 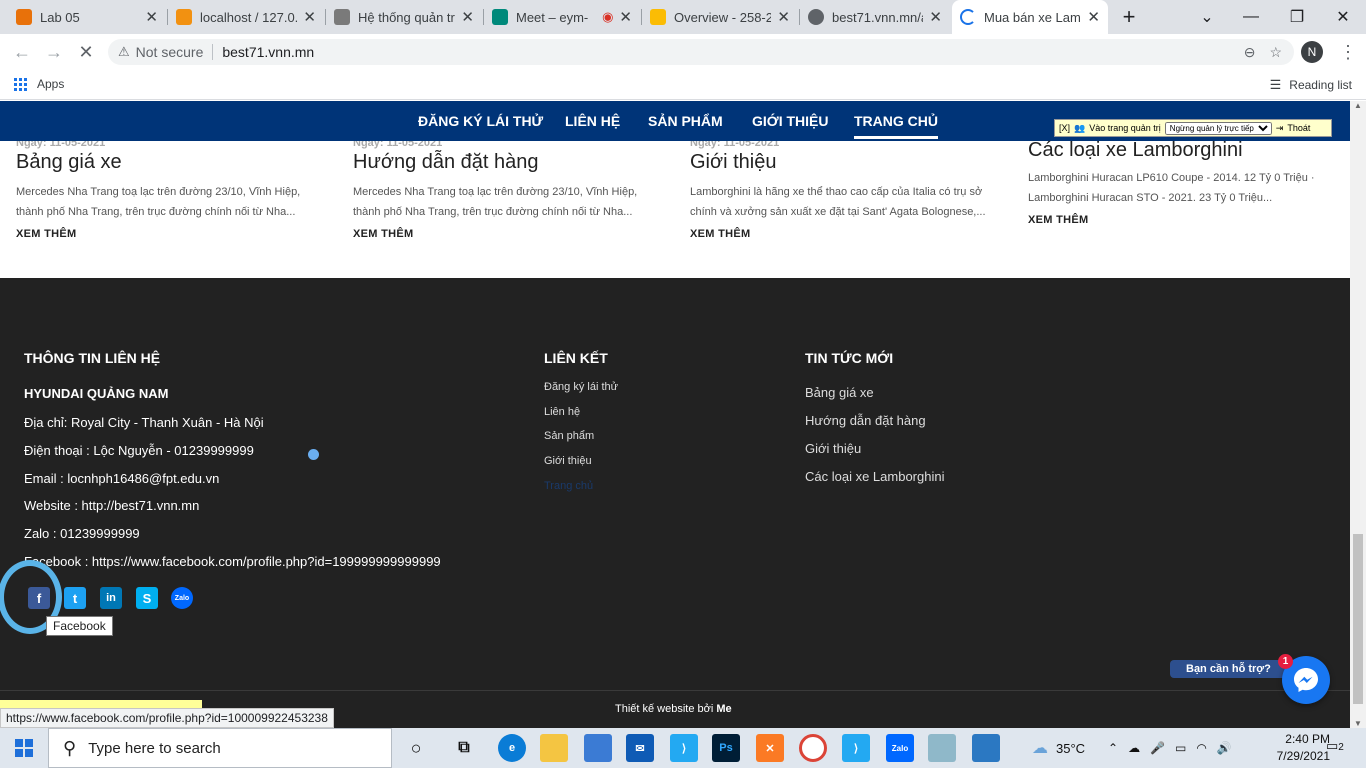 I want to click on admin-close-button: [X], so click(x=1064, y=128).